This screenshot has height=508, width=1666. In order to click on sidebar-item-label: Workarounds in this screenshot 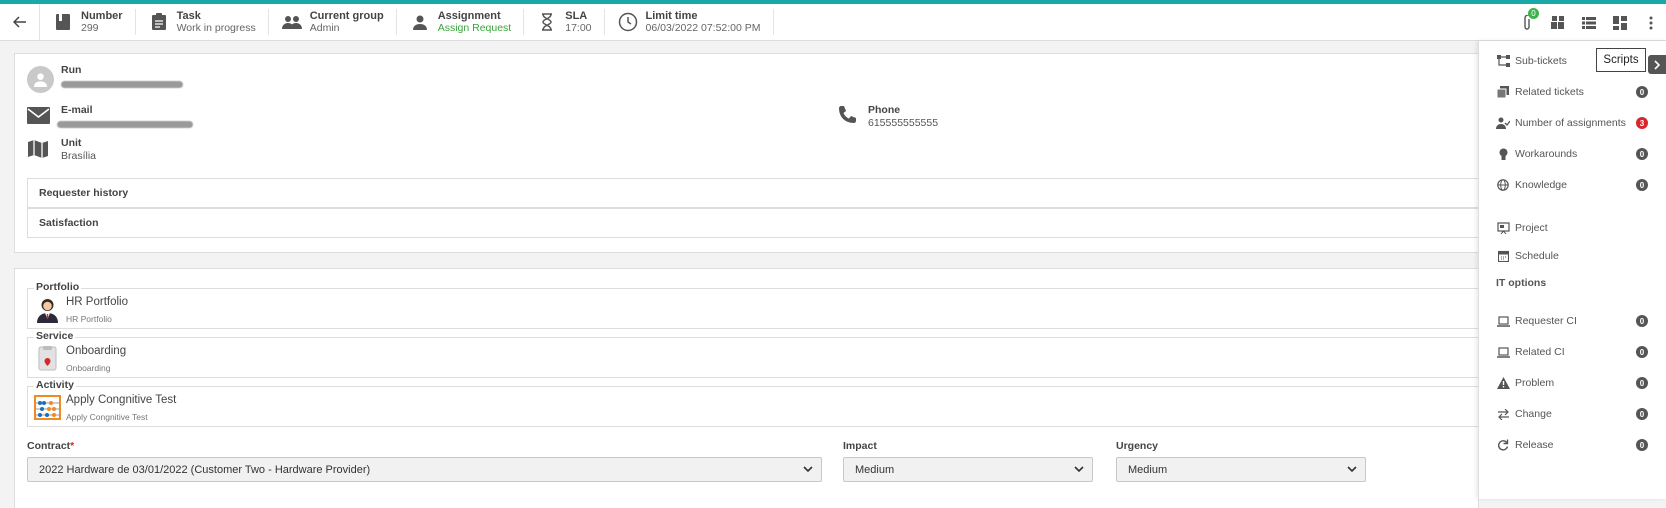, I will do `click(1546, 154)`.